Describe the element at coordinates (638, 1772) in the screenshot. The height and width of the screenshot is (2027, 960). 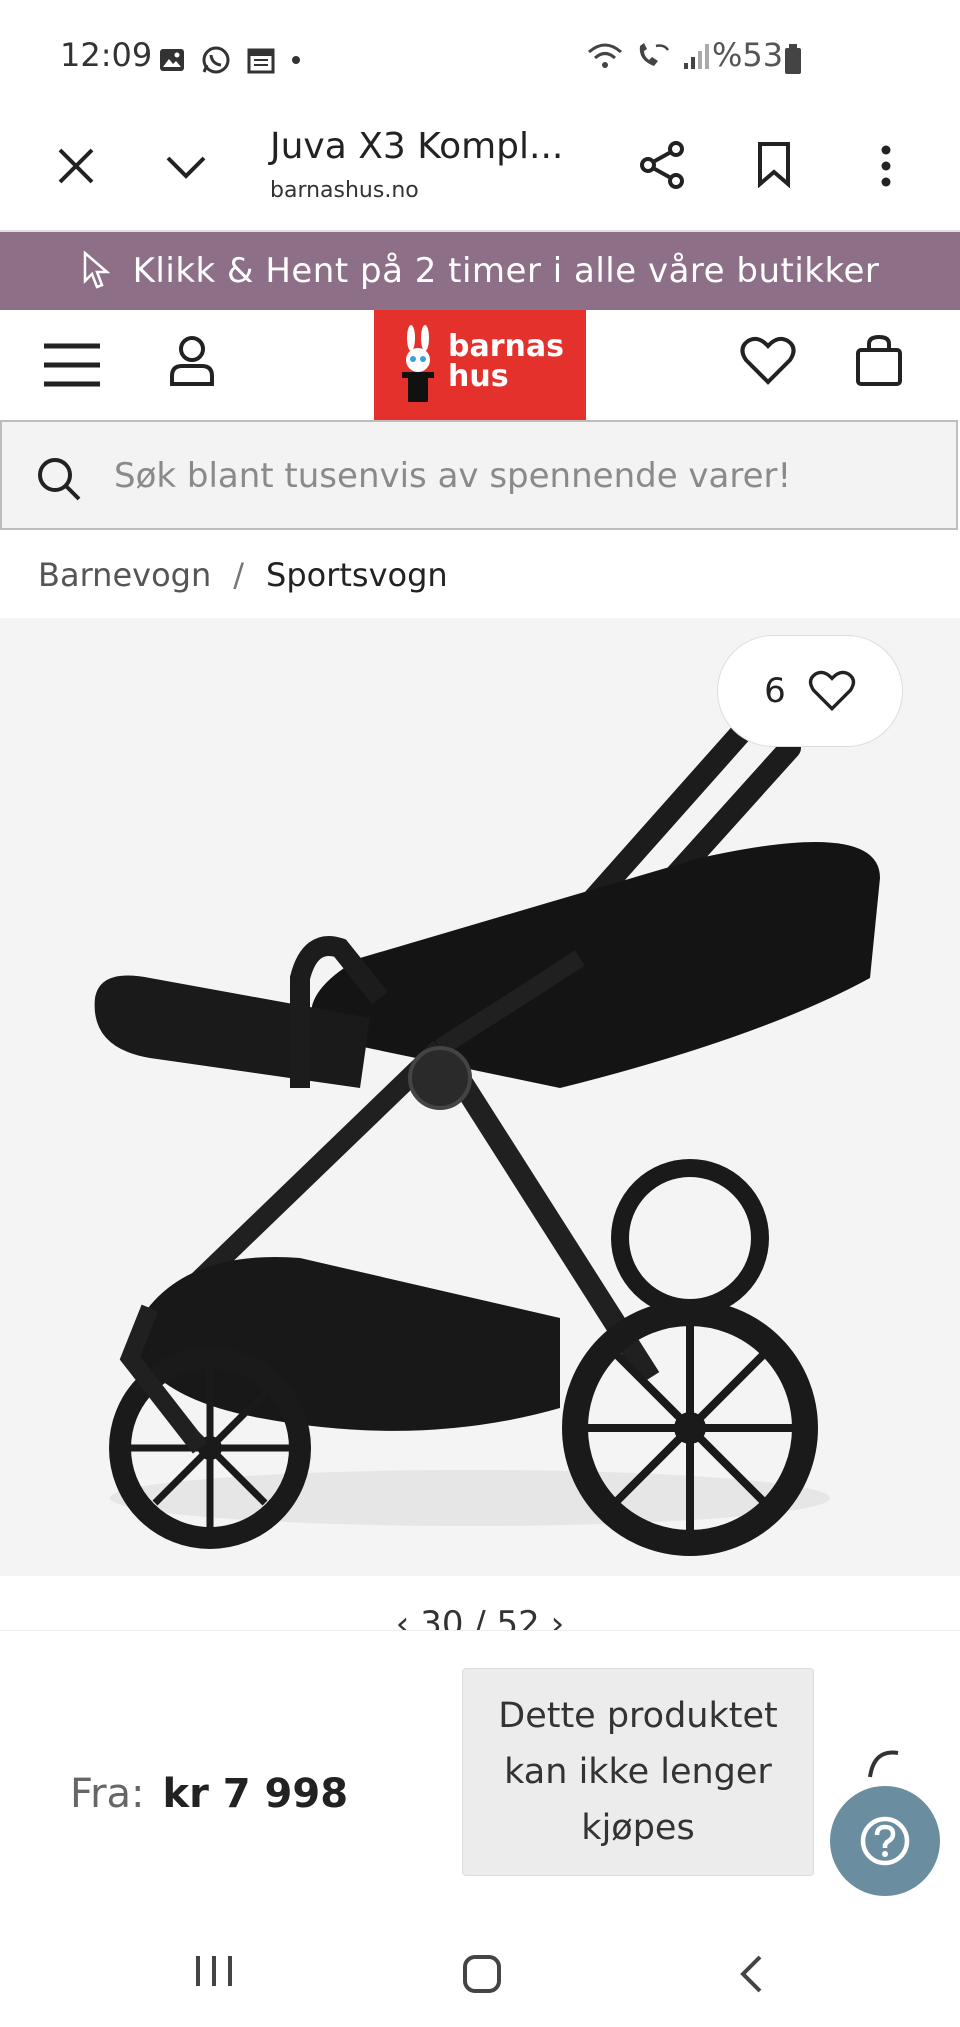
I see `unavailable-notice: Dette produktet kan ikke lenger kjøpes` at that location.